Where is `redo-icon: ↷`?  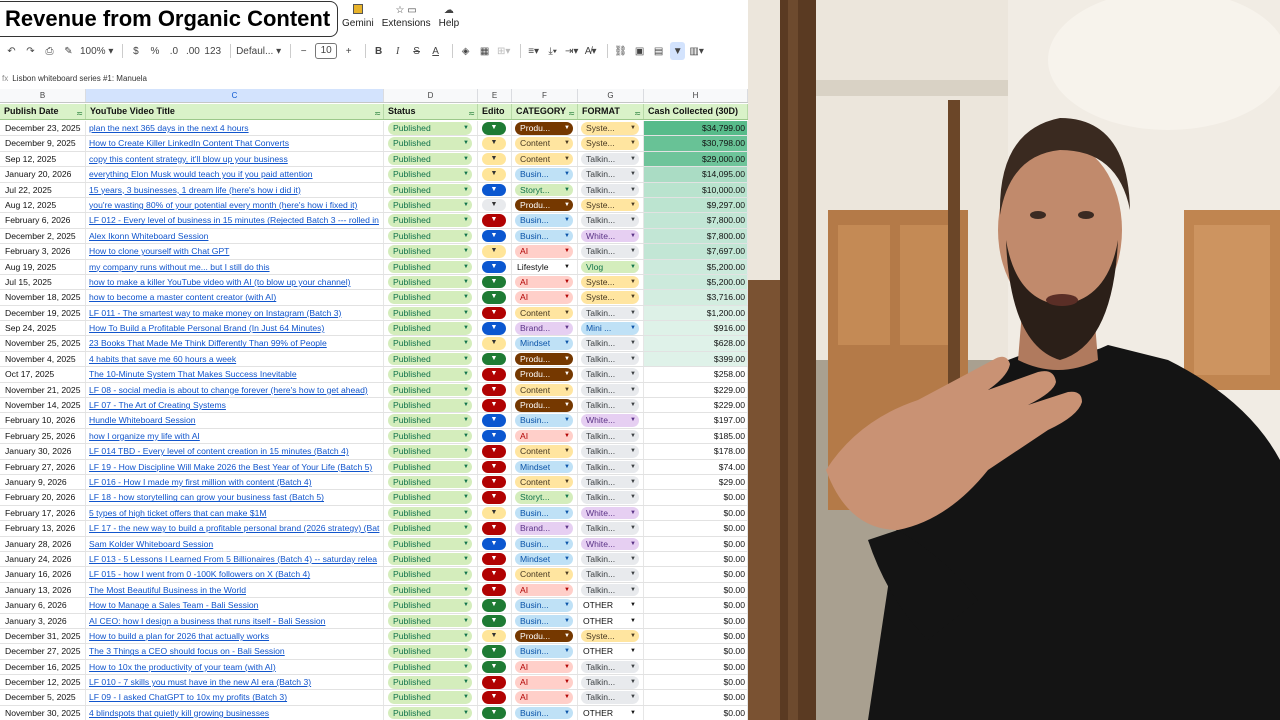
redo-icon: ↷ is located at coordinates (30, 51).